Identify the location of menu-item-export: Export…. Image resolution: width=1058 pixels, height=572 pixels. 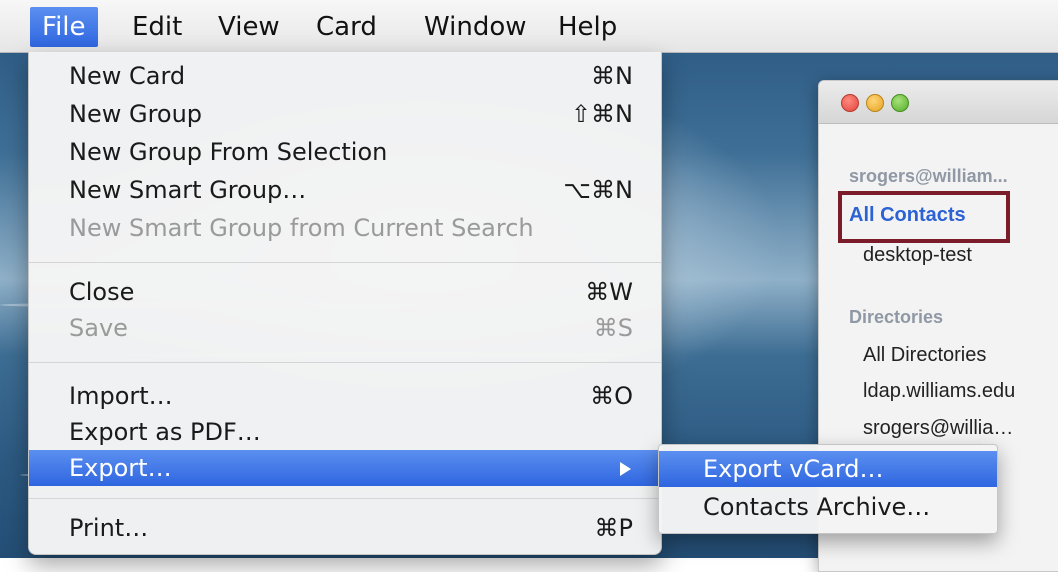
(345, 468).